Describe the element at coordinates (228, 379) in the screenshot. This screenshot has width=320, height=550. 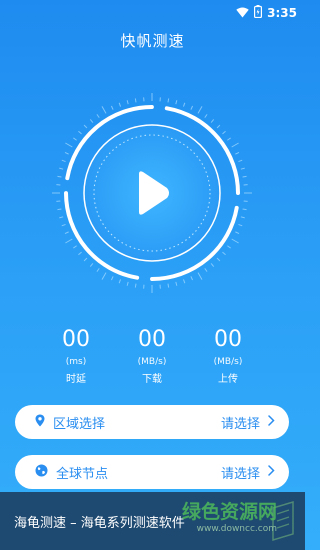
I see `upload-label: 上传` at that location.